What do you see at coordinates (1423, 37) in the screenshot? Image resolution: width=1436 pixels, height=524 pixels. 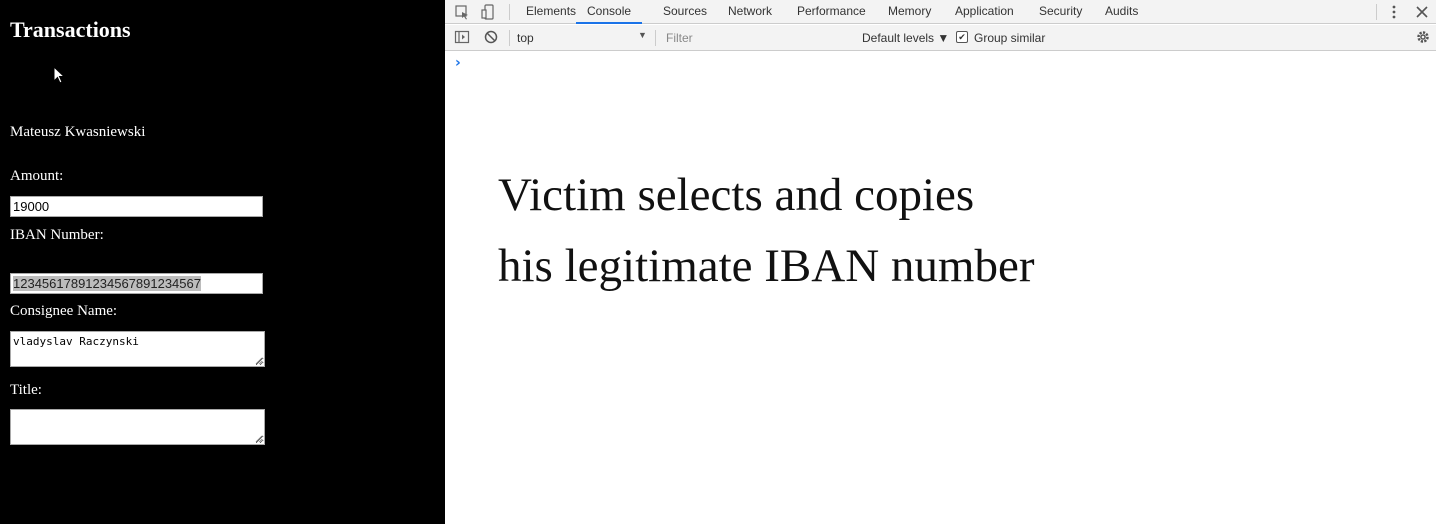 I see `gear-icon` at bounding box center [1423, 37].